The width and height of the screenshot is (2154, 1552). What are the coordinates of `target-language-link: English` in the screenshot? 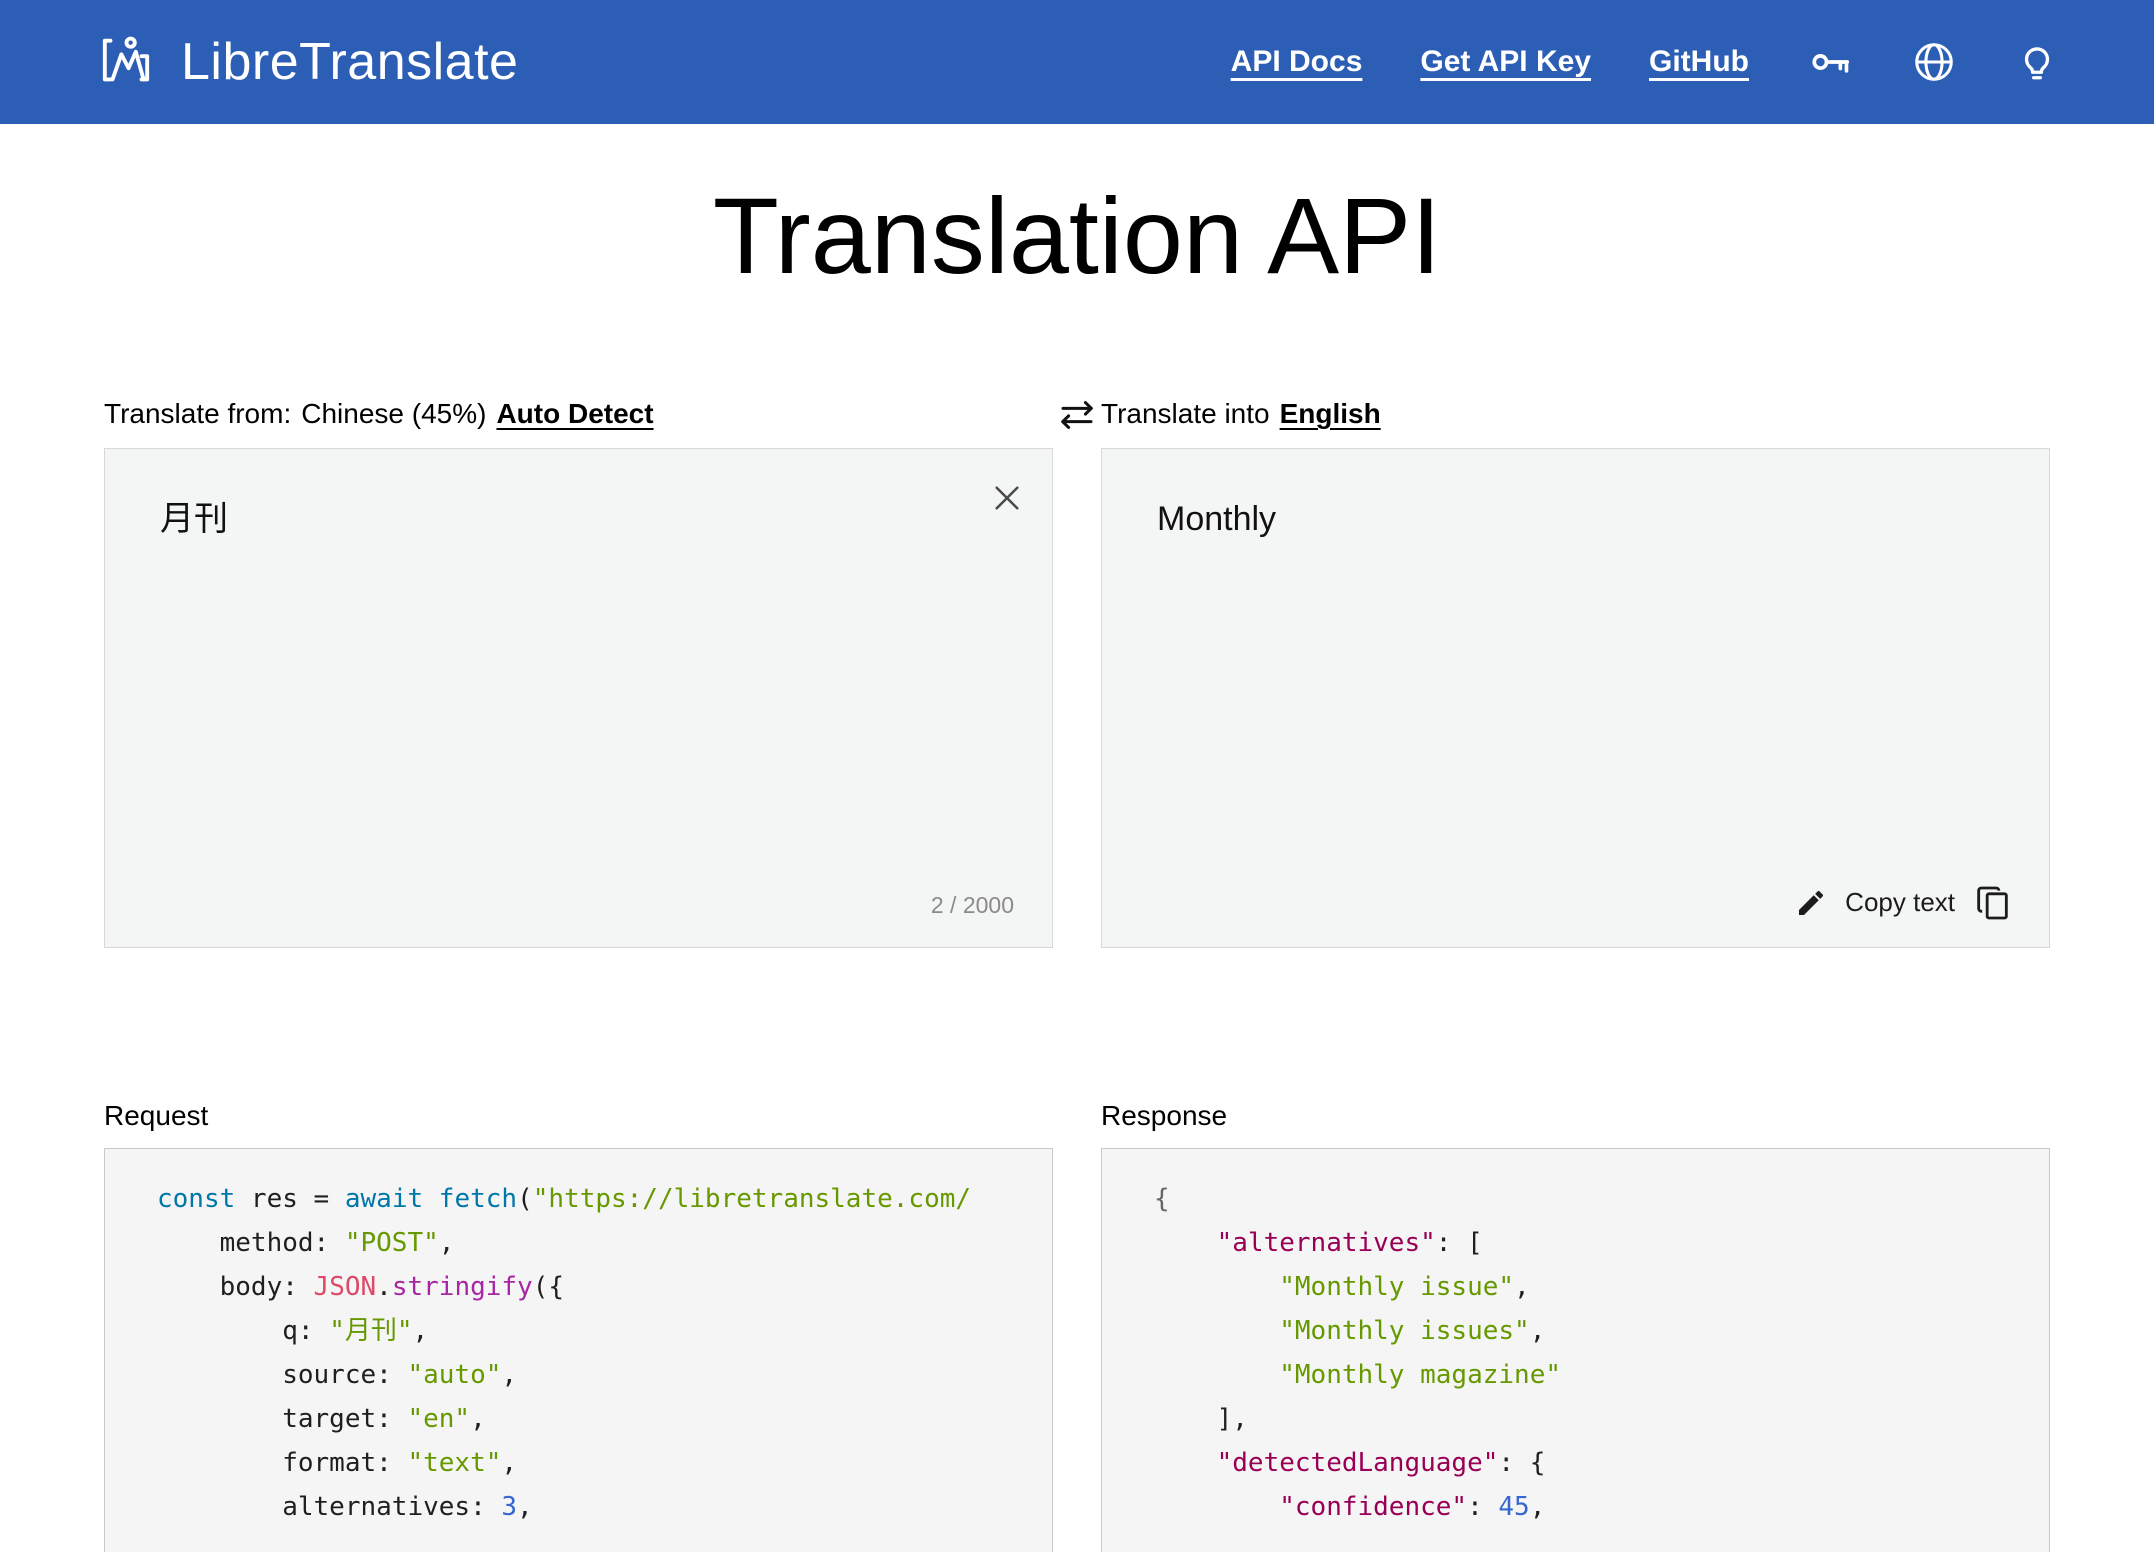 It's located at (1330, 414).